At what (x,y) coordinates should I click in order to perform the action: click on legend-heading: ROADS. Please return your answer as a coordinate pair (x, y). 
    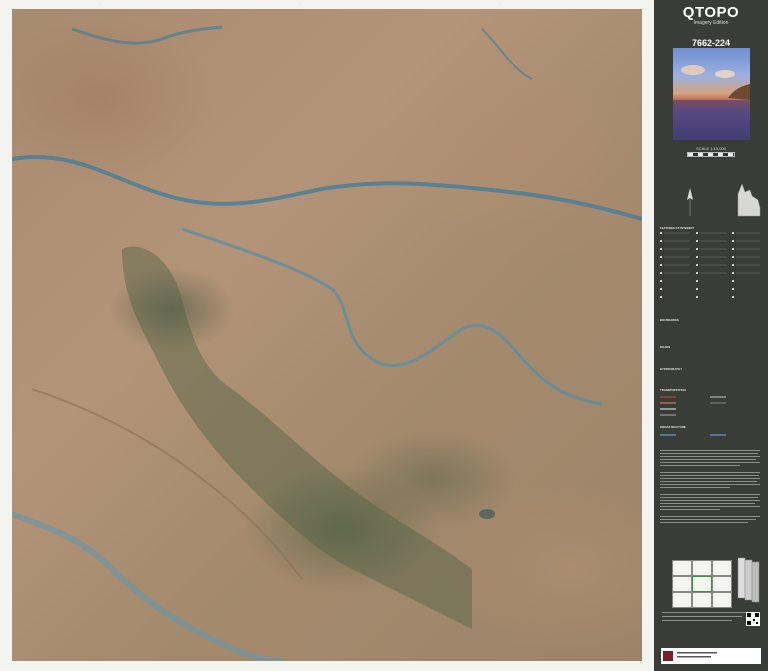
    Looking at the image, I should click on (665, 347).